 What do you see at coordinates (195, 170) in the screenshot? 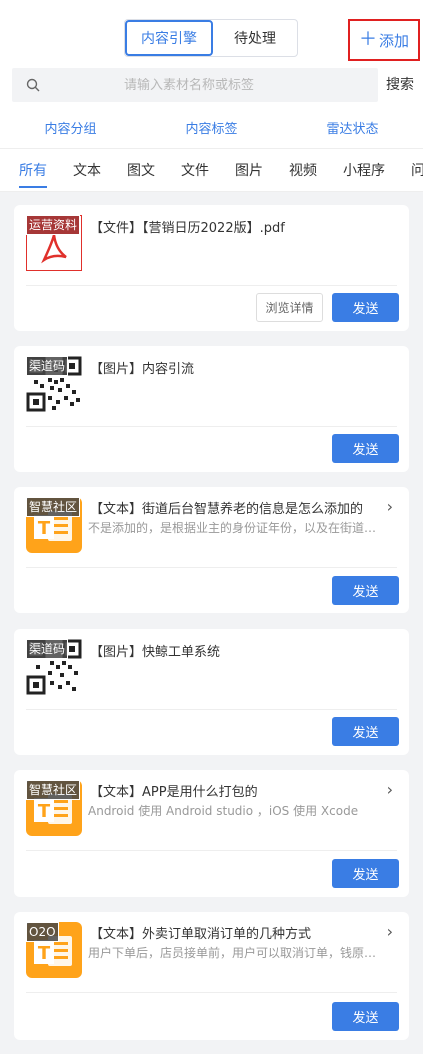
I see `tab-file: 文件` at bounding box center [195, 170].